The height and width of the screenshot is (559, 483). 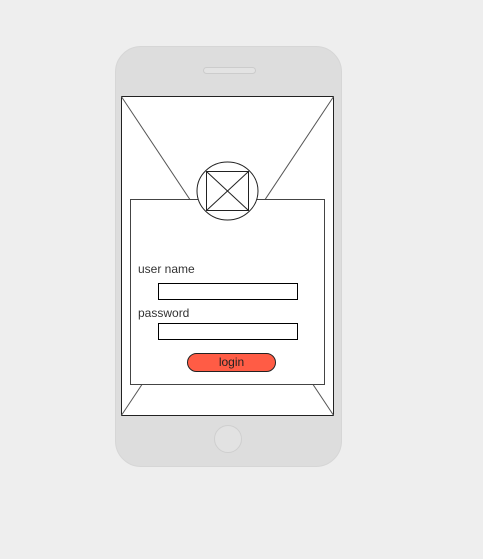 What do you see at coordinates (164, 313) in the screenshot?
I see `password-label: password` at bounding box center [164, 313].